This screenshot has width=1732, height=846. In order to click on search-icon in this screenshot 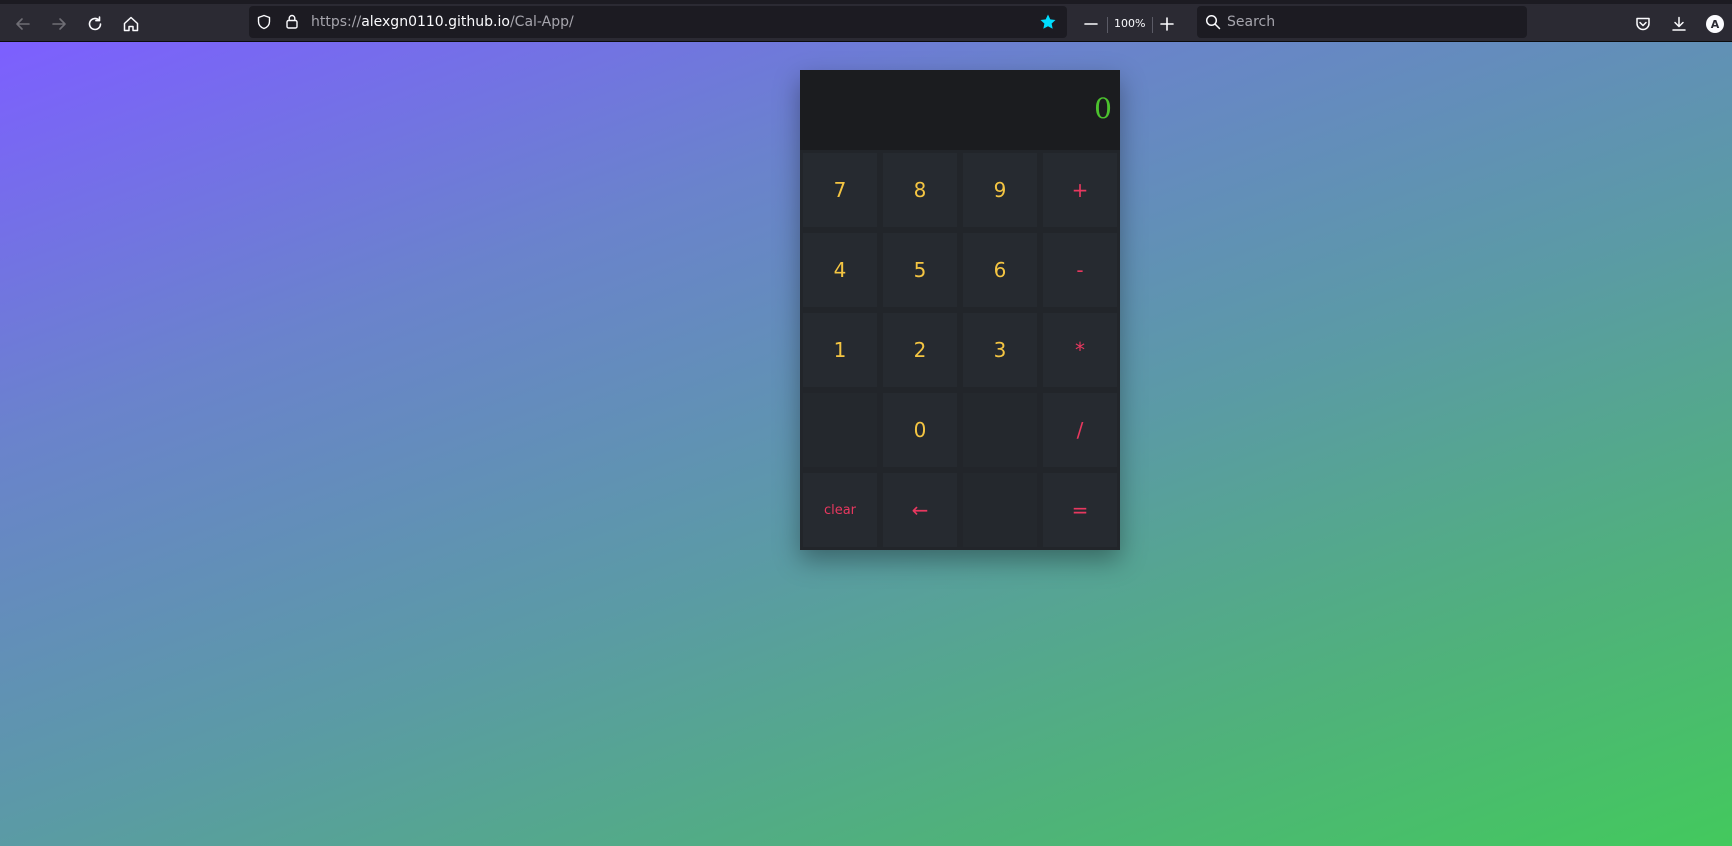, I will do `click(1213, 24)`.